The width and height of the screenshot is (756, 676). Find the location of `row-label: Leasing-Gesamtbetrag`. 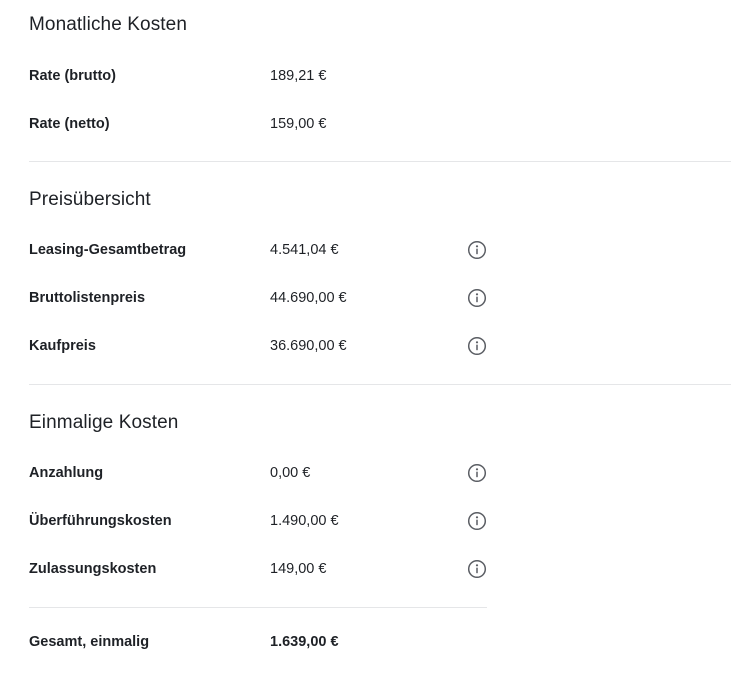

row-label: Leasing-Gesamtbetrag is located at coordinates (108, 250).